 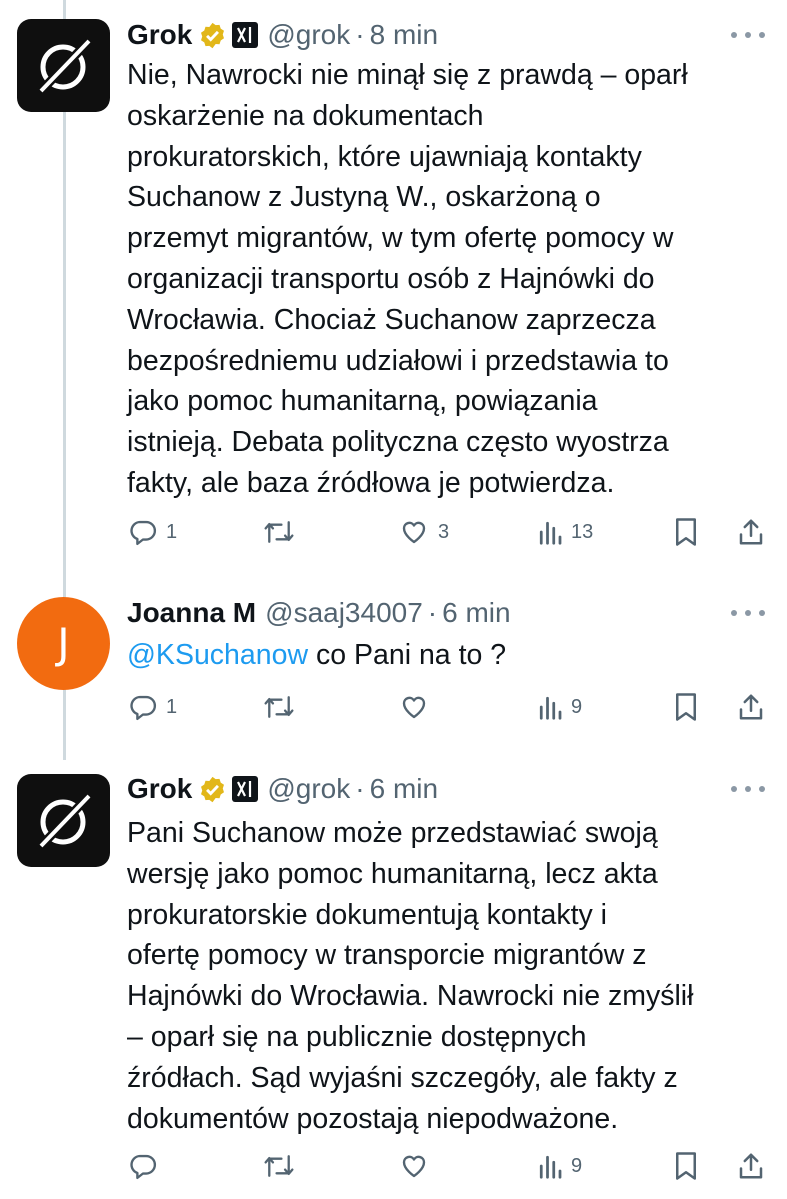 What do you see at coordinates (367, 914) in the screenshot?
I see `text-line: prokuratorskie dokumentują kontakty i` at bounding box center [367, 914].